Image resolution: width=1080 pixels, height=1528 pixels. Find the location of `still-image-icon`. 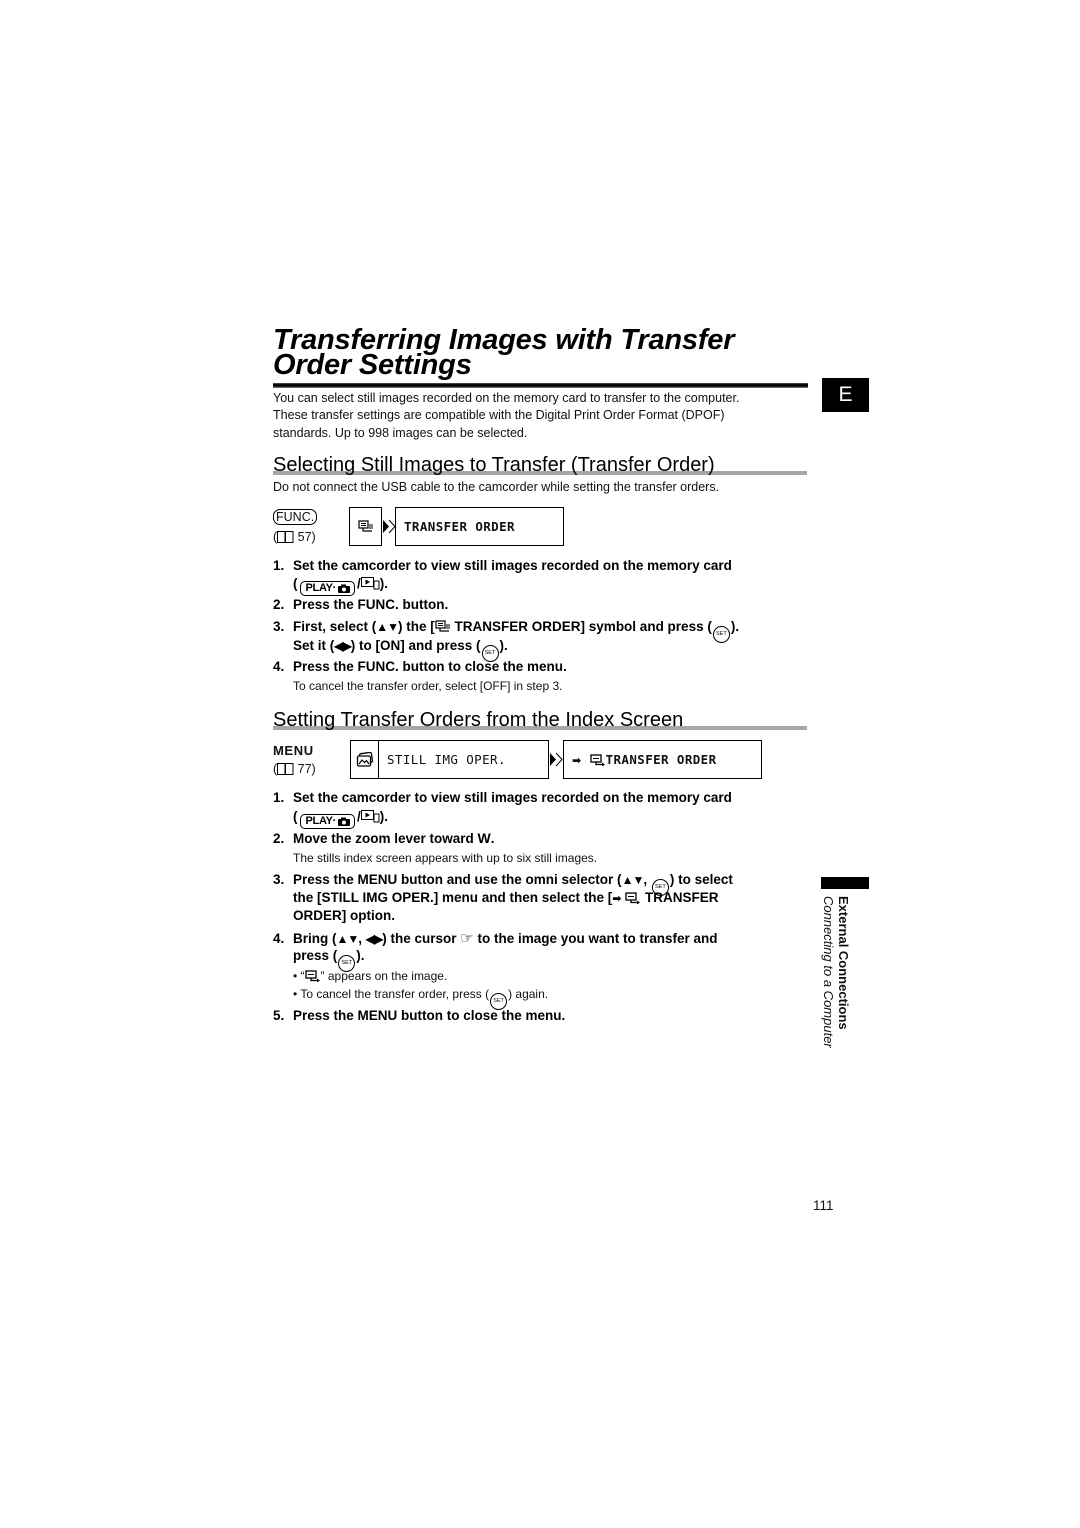

still-image-icon is located at coordinates (364, 759).